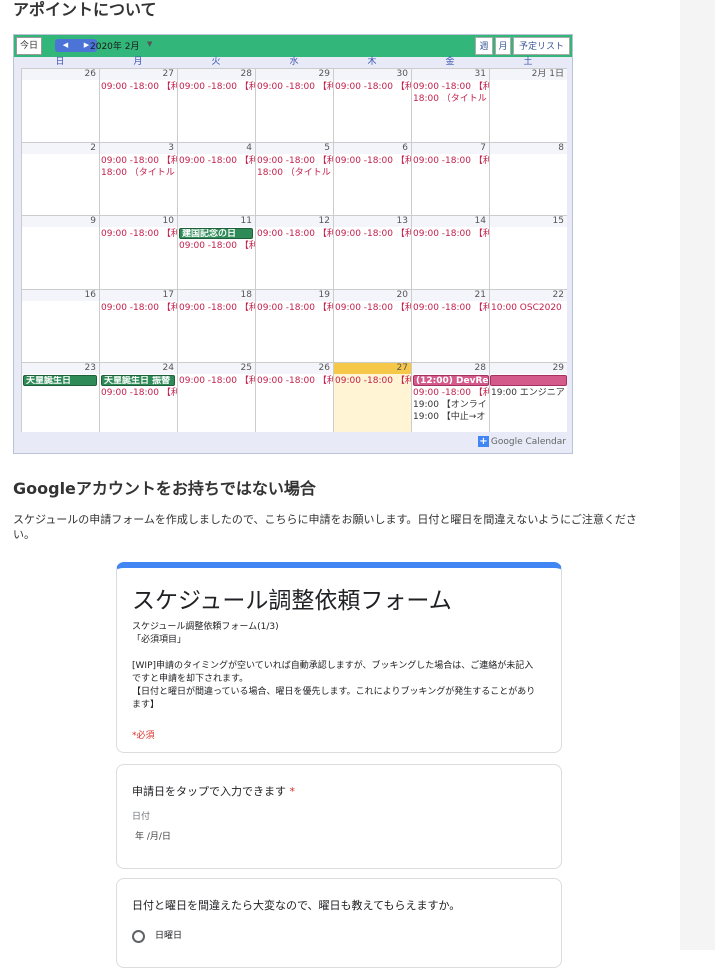 This screenshot has width=715, height=968. Describe the element at coordinates (528, 442) in the screenshot. I see `google-calendar-logo-text: Google Calendar` at that location.